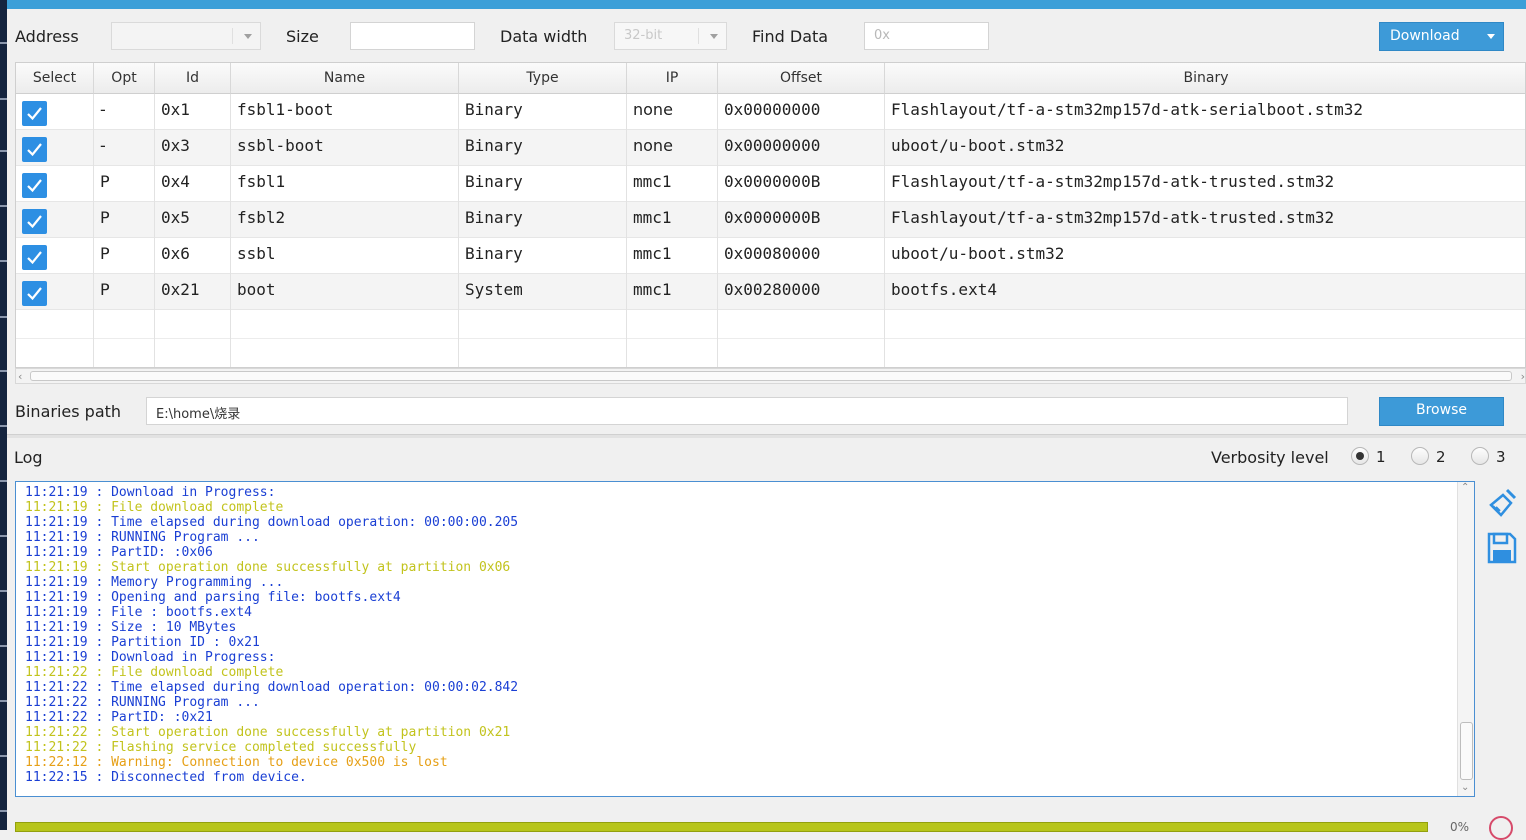  Describe the element at coordinates (1465, 487) in the screenshot. I see `scroll-up-icon: ⌃` at that location.